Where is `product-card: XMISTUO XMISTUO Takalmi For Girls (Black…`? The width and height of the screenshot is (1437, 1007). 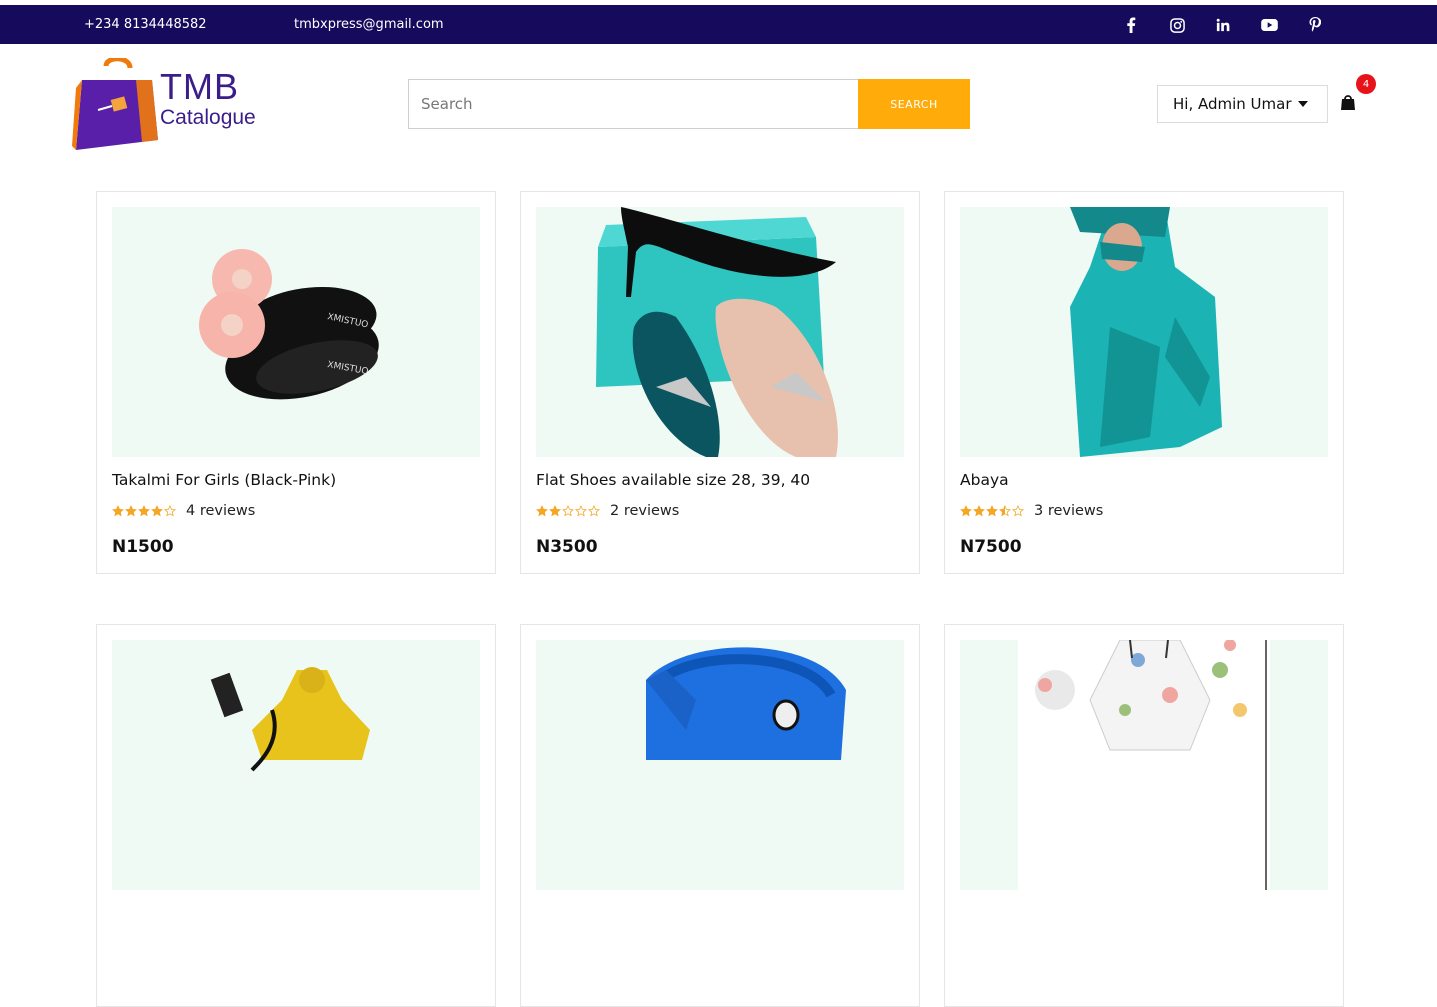
product-card: XMISTUO XMISTUO Takalmi For Girls (Black… is located at coordinates (296, 382).